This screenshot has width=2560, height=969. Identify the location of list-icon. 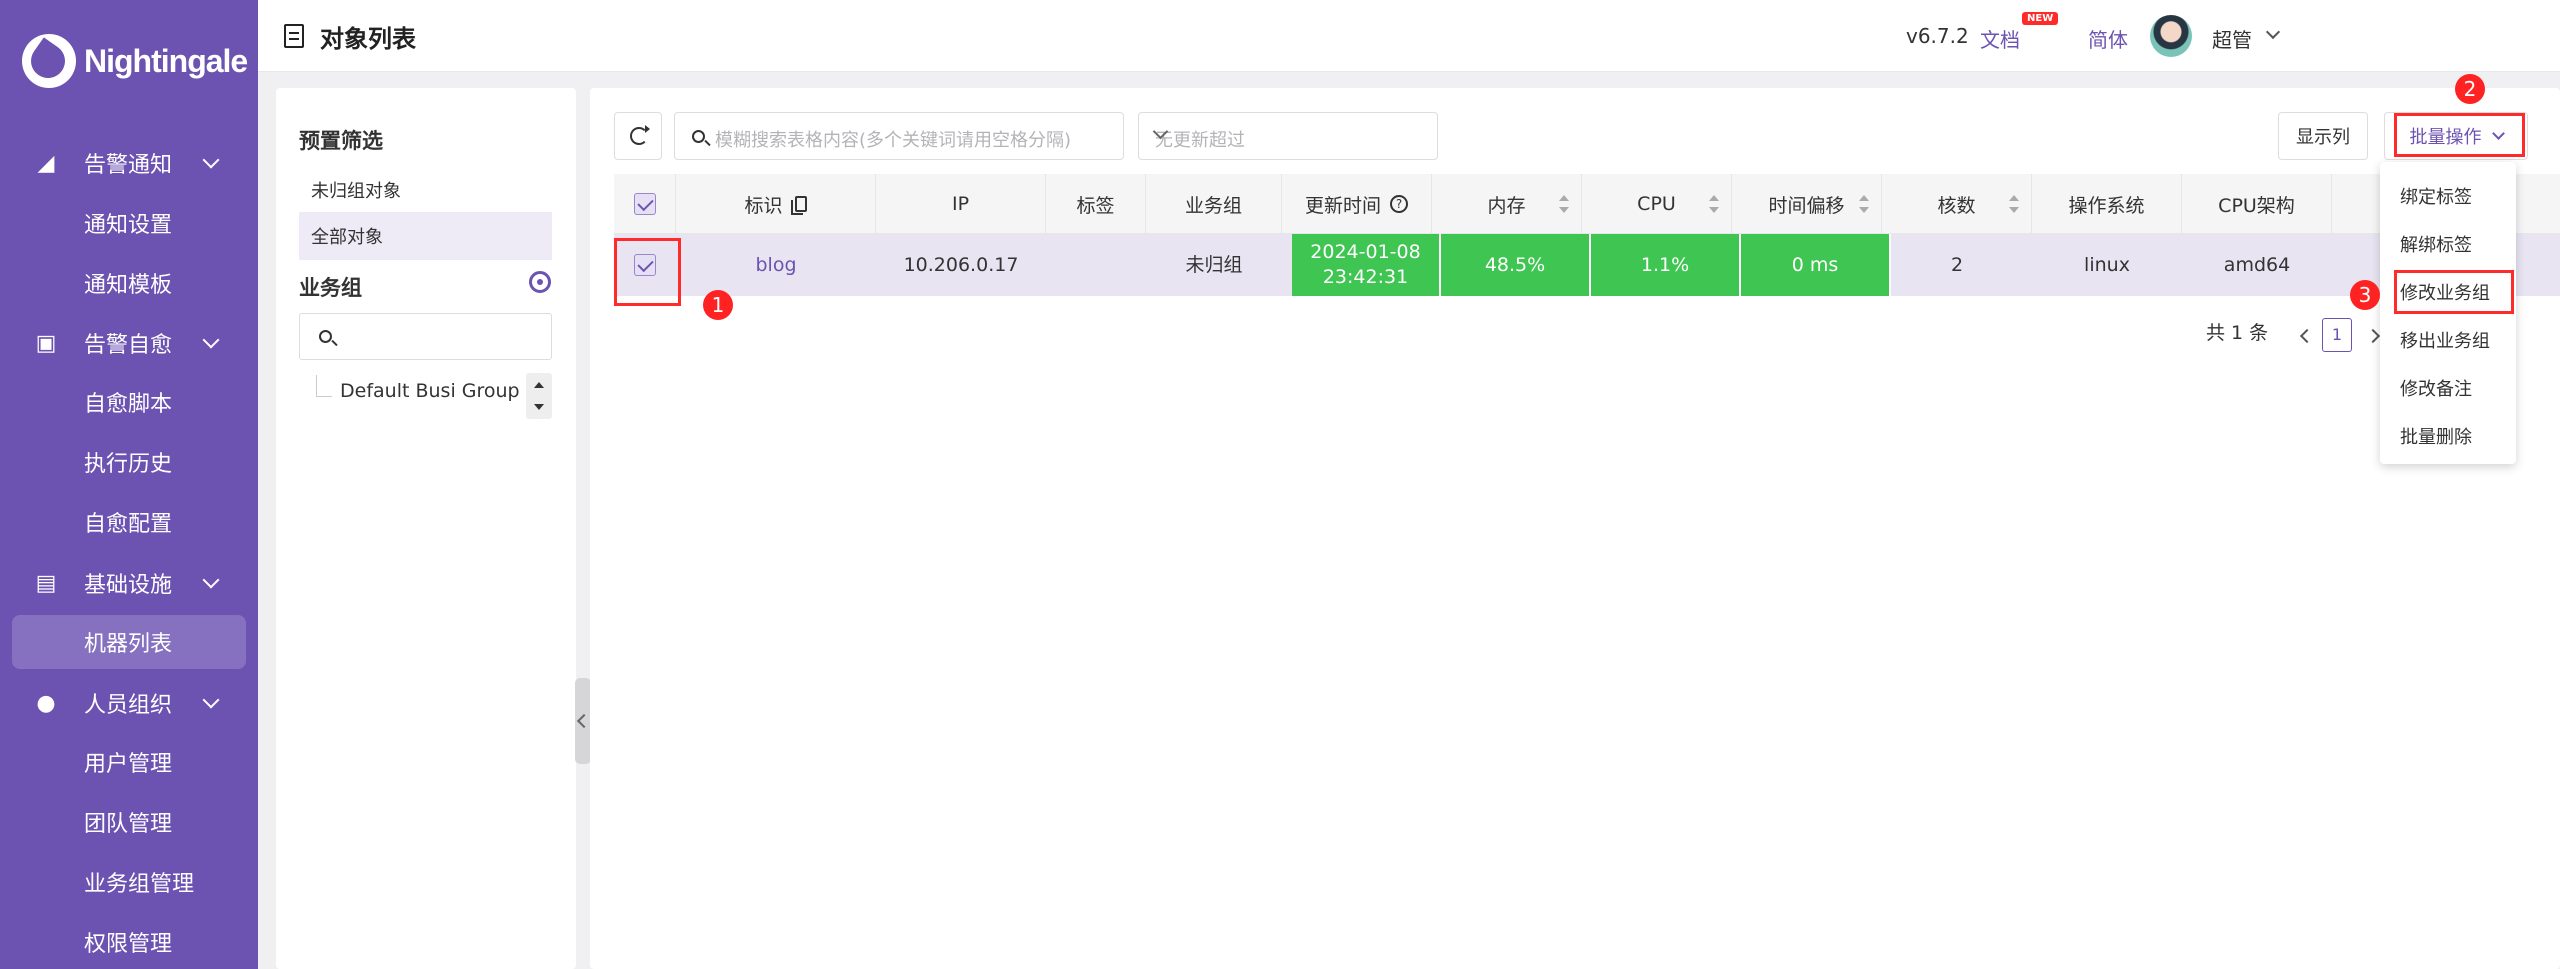
(294, 36).